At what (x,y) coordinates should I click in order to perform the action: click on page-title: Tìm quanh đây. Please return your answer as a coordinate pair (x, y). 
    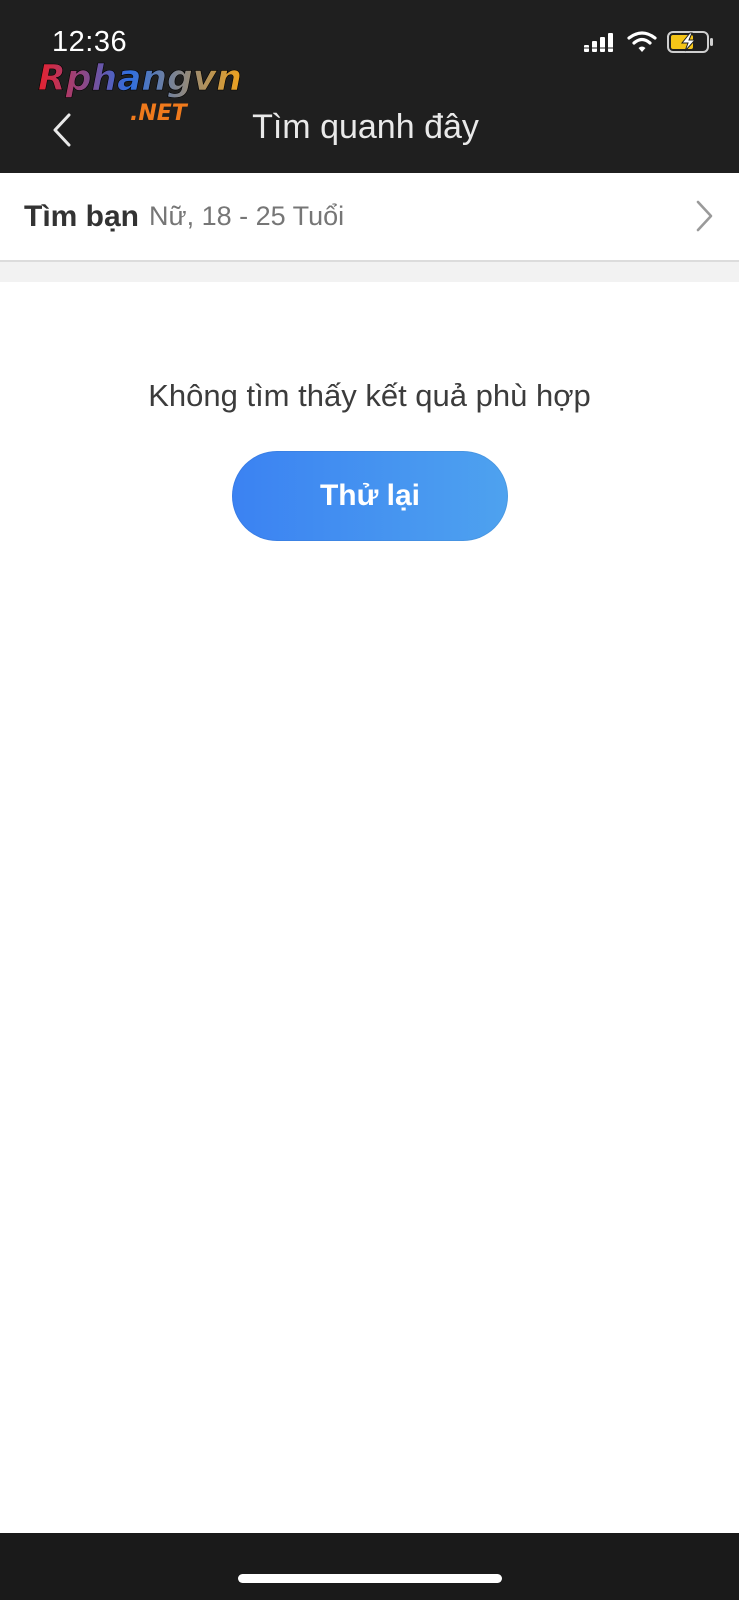
    Looking at the image, I should click on (369, 127).